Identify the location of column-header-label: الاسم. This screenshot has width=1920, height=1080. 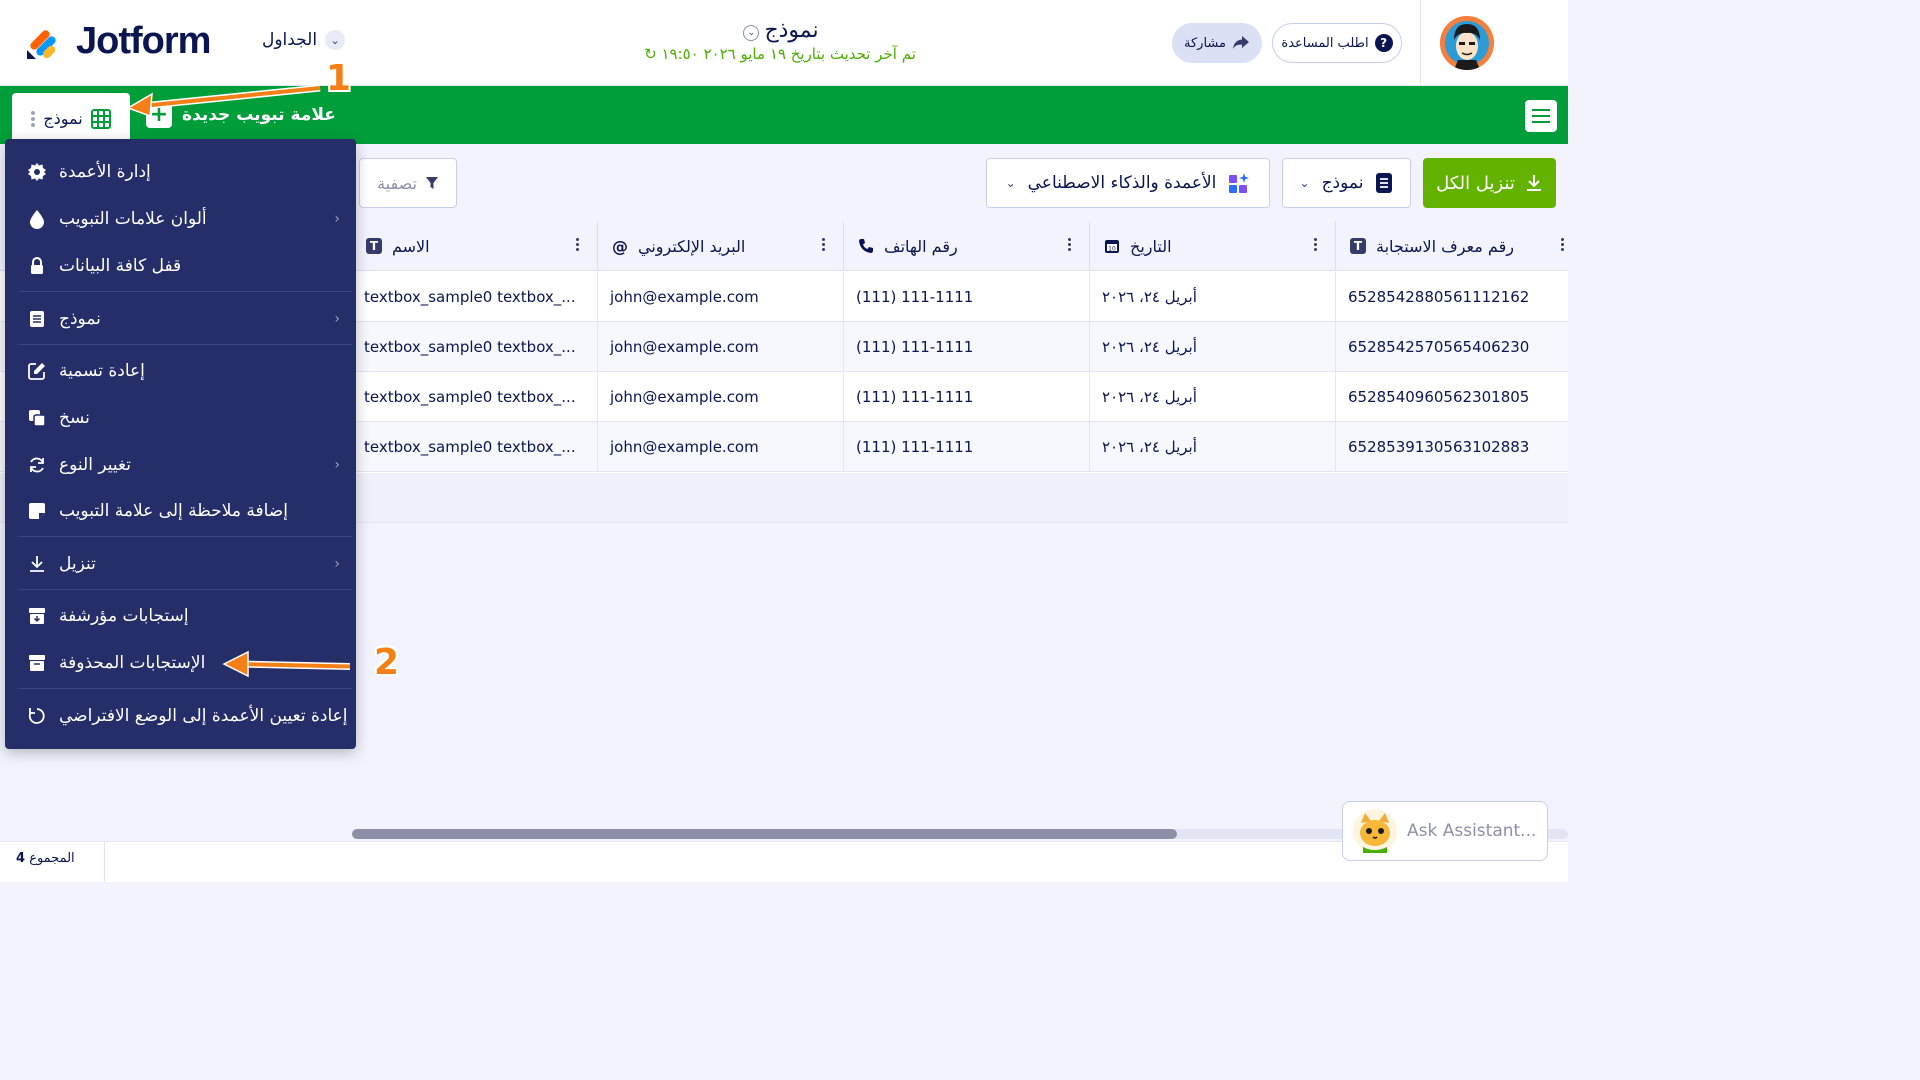
(411, 246).